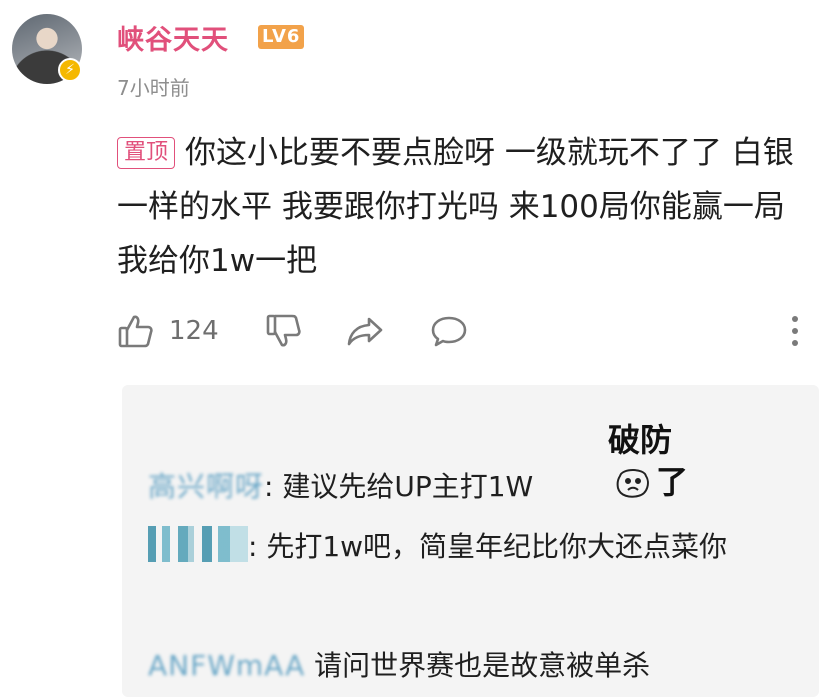 The image size is (819, 697). Describe the element at coordinates (399, 486) in the screenshot. I see `reply-text: : 建议先给UP主打1W` at that location.